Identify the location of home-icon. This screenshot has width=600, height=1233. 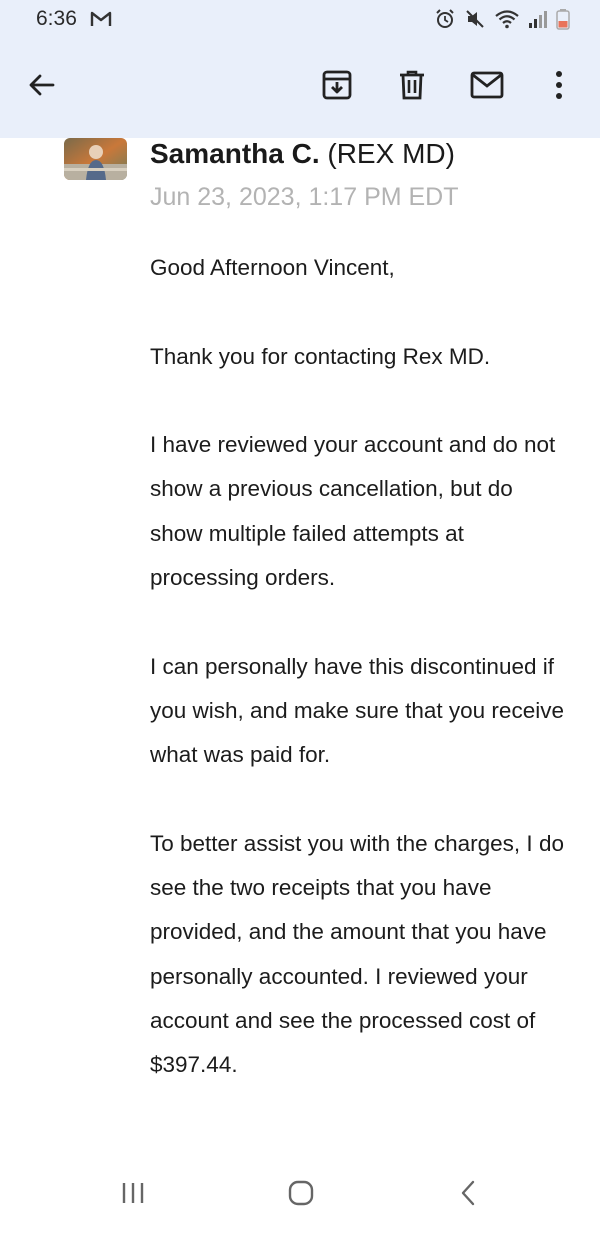
(301, 1195).